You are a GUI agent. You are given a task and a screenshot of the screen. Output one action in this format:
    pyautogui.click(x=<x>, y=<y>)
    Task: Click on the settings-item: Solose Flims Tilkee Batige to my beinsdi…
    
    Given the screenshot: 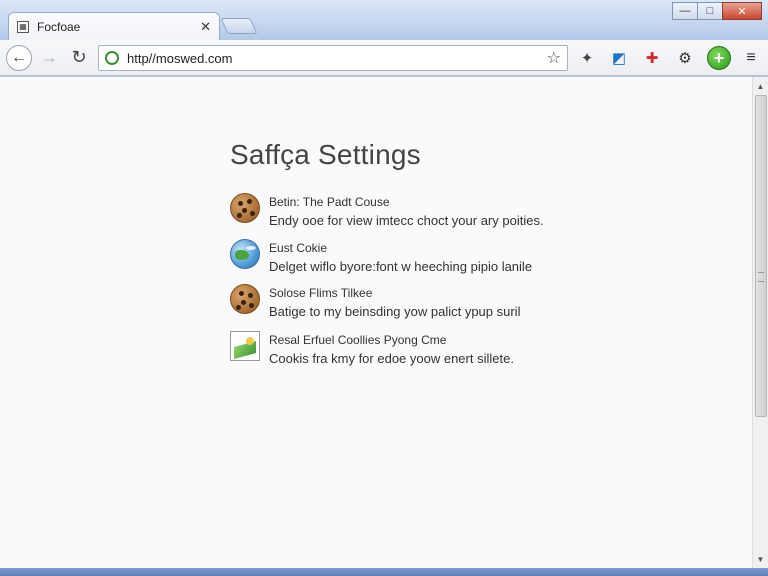 What is the action you would take?
    pyautogui.click(x=375, y=301)
    